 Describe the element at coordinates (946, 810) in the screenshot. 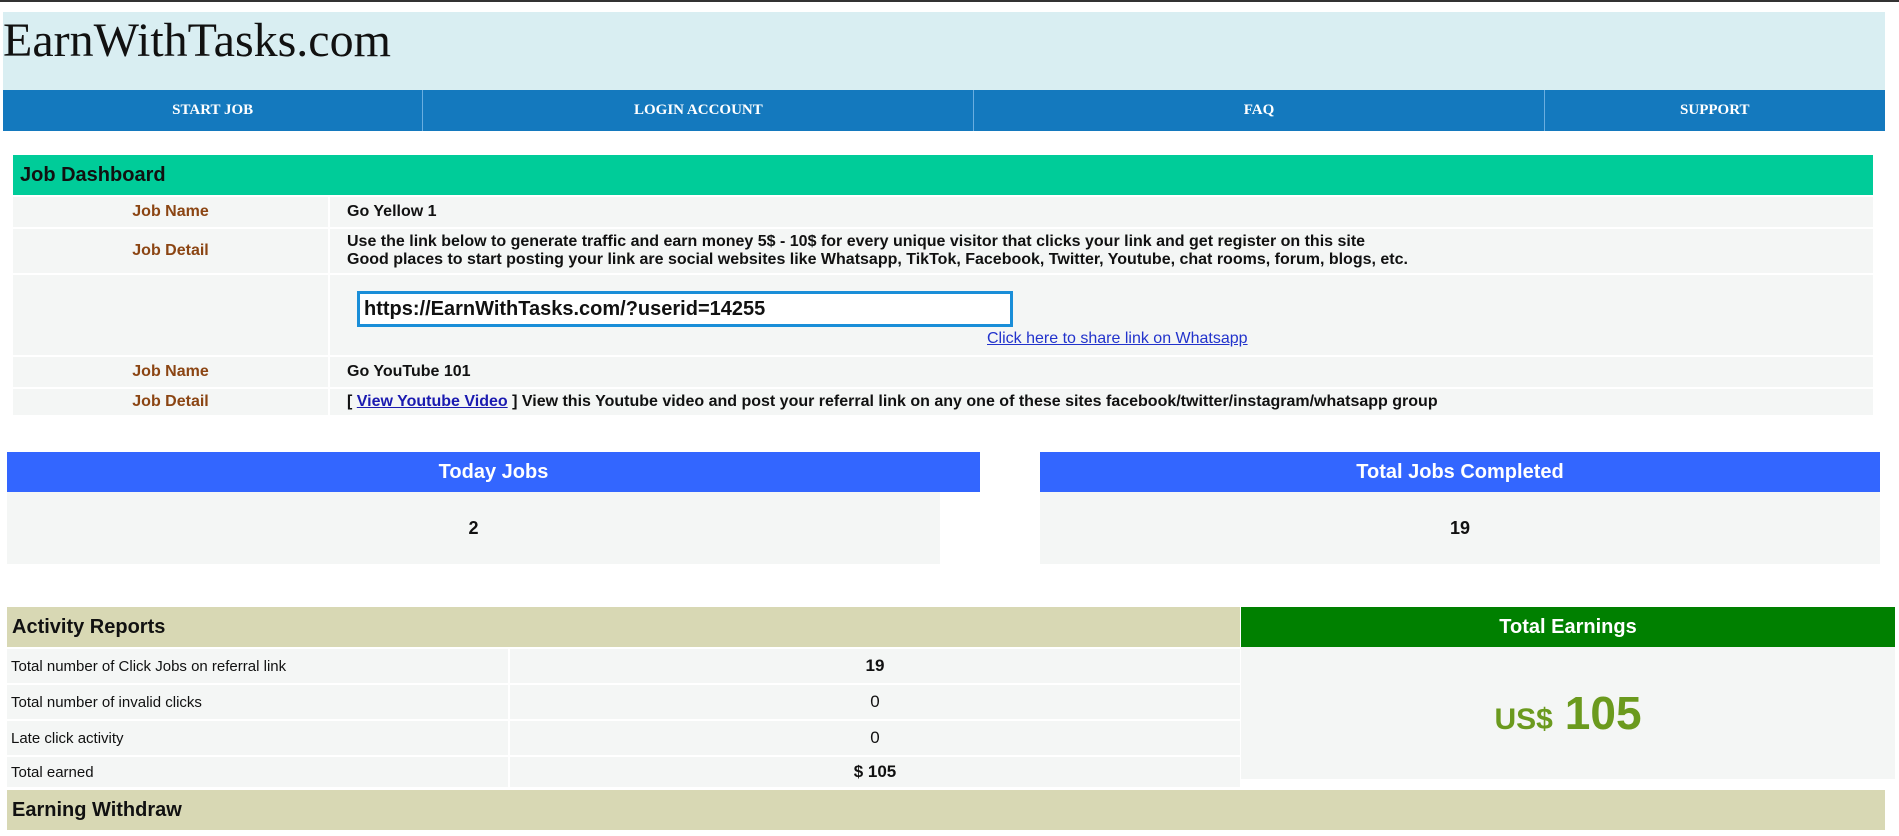

I see `earning-withdraw-header: Earning Withdraw` at that location.